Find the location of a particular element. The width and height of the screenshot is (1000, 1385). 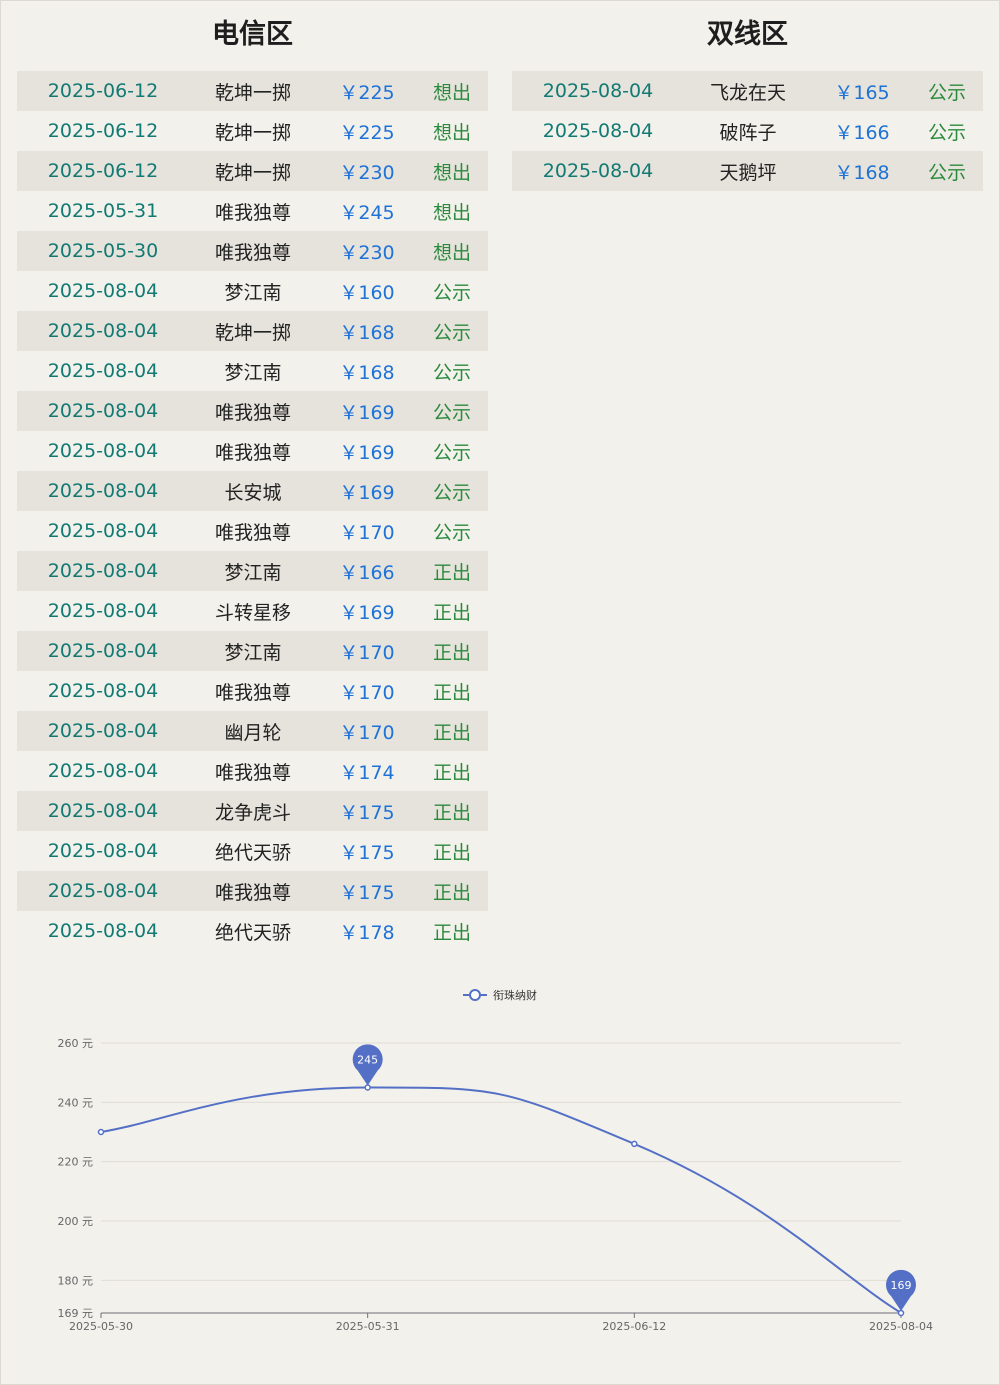

table-row: 2025-08-04 唯我独尊 ￥170 正出 is located at coordinates (252, 691).